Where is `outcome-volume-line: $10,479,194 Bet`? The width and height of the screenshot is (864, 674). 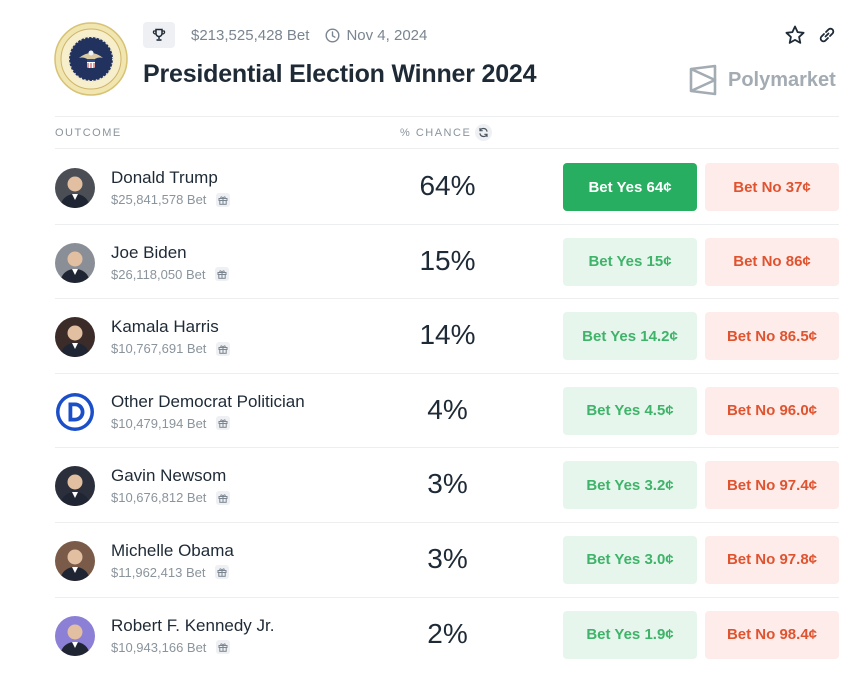
outcome-volume-line: $10,479,194 Bet is located at coordinates (171, 423).